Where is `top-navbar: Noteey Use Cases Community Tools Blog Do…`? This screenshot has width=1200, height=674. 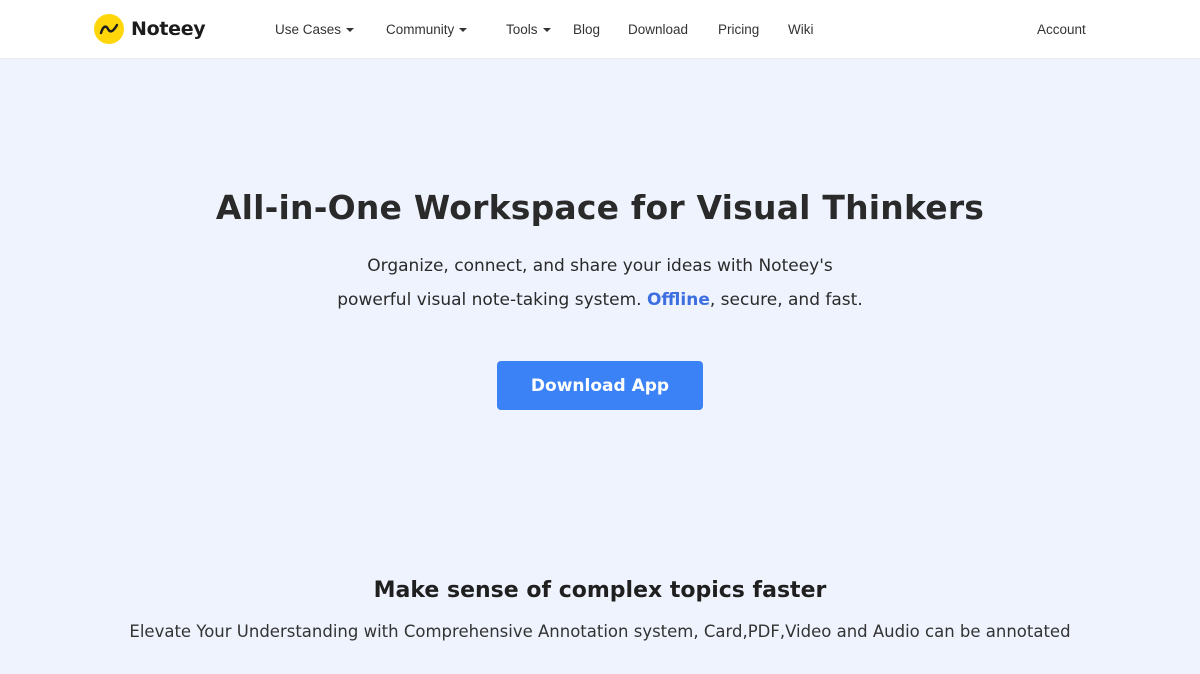 top-navbar: Noteey Use Cases Community Tools Blog Do… is located at coordinates (600, 29).